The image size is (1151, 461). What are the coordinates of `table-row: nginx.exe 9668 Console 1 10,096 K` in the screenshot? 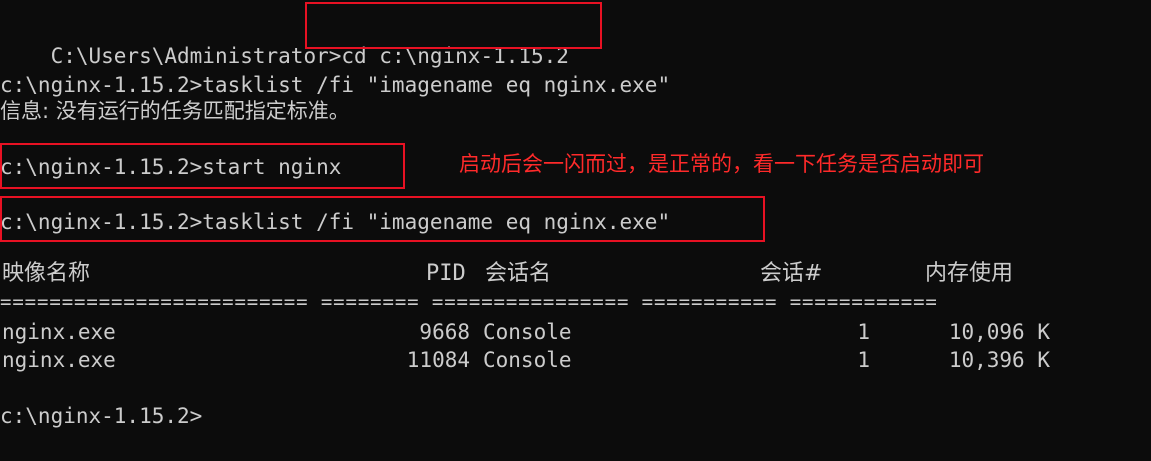 It's located at (575, 332).